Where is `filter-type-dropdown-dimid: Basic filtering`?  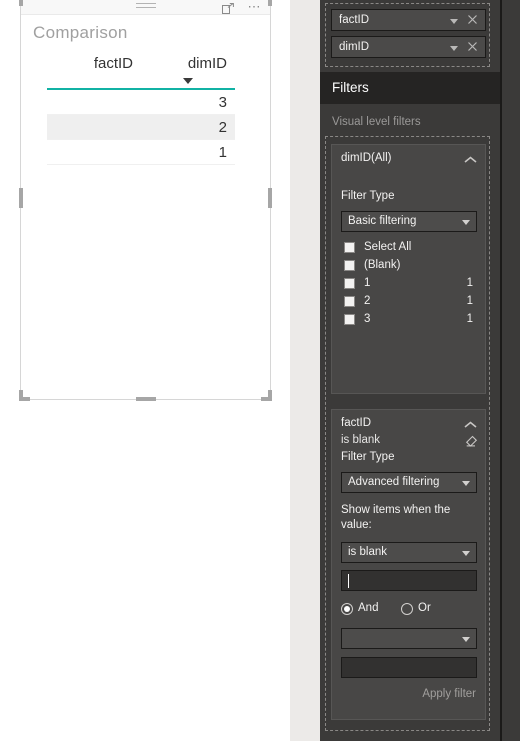 filter-type-dropdown-dimid: Basic filtering is located at coordinates (409, 221).